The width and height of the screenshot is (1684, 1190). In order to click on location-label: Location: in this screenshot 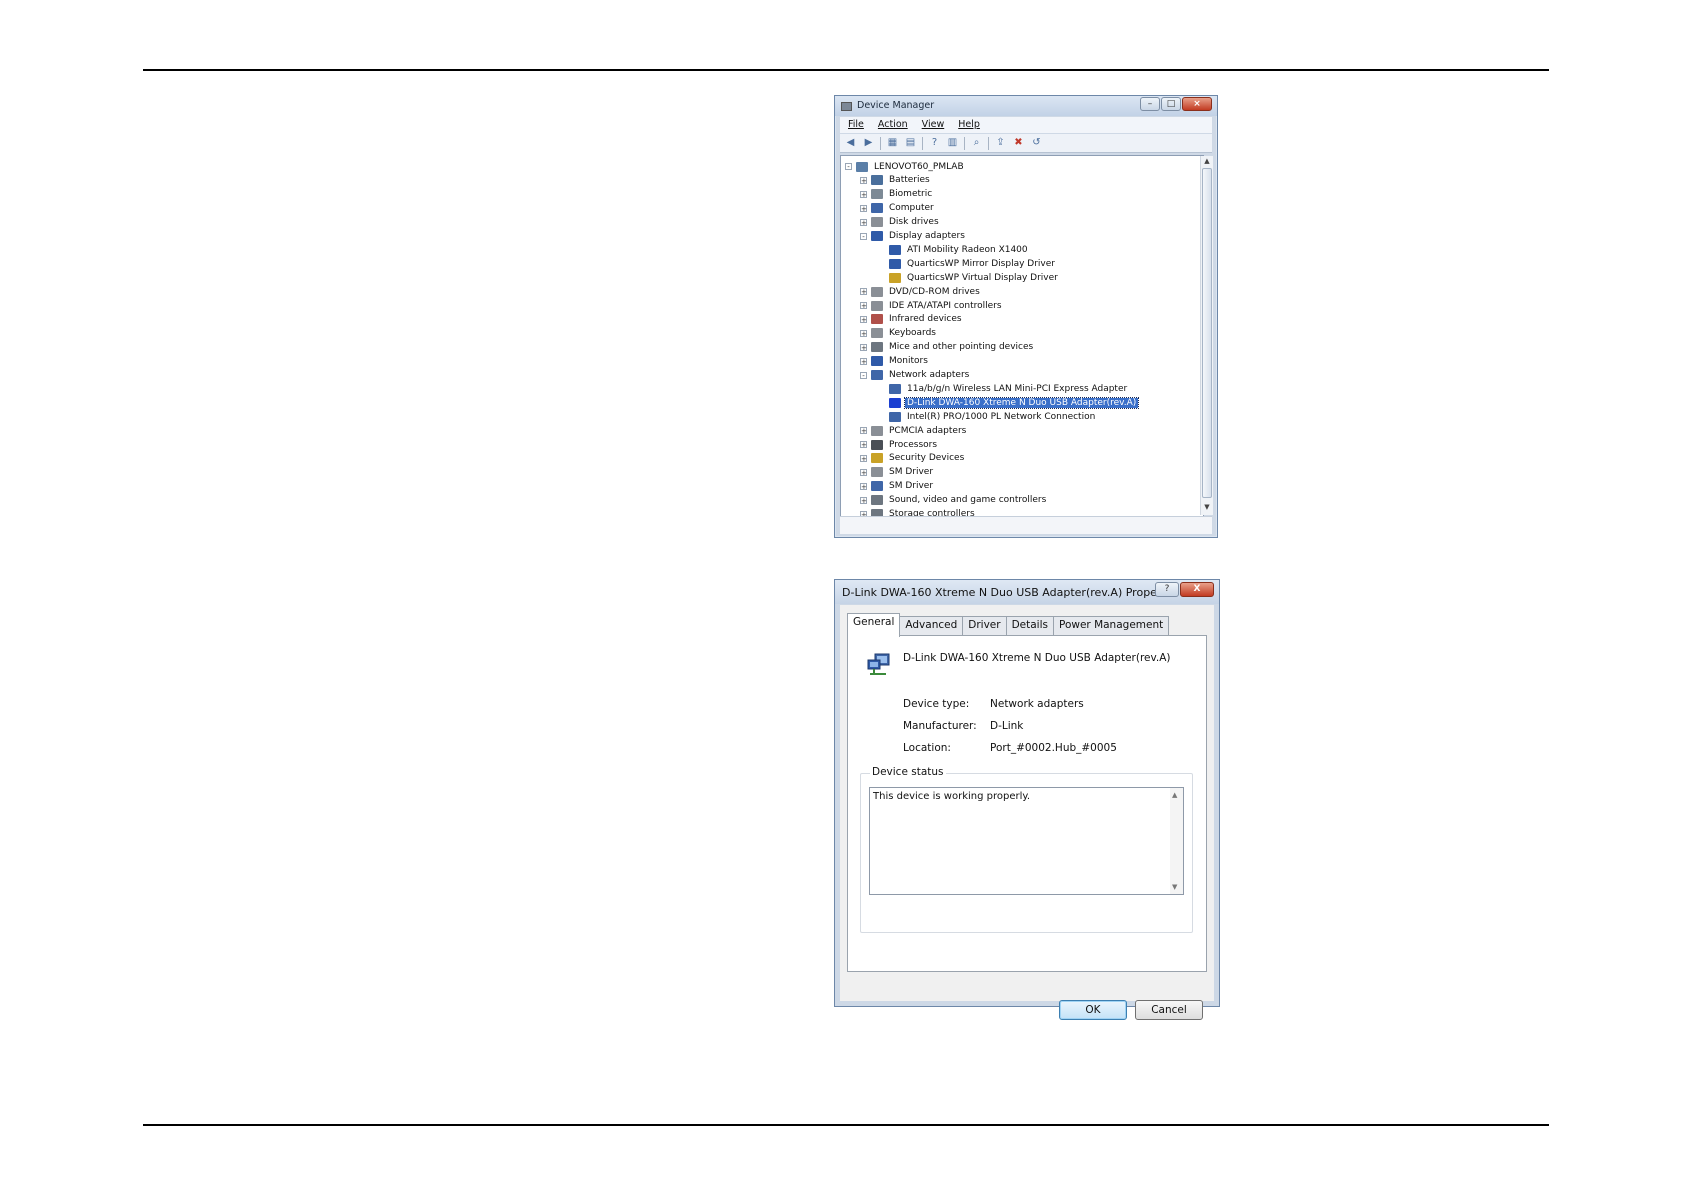, I will do `click(927, 748)`.